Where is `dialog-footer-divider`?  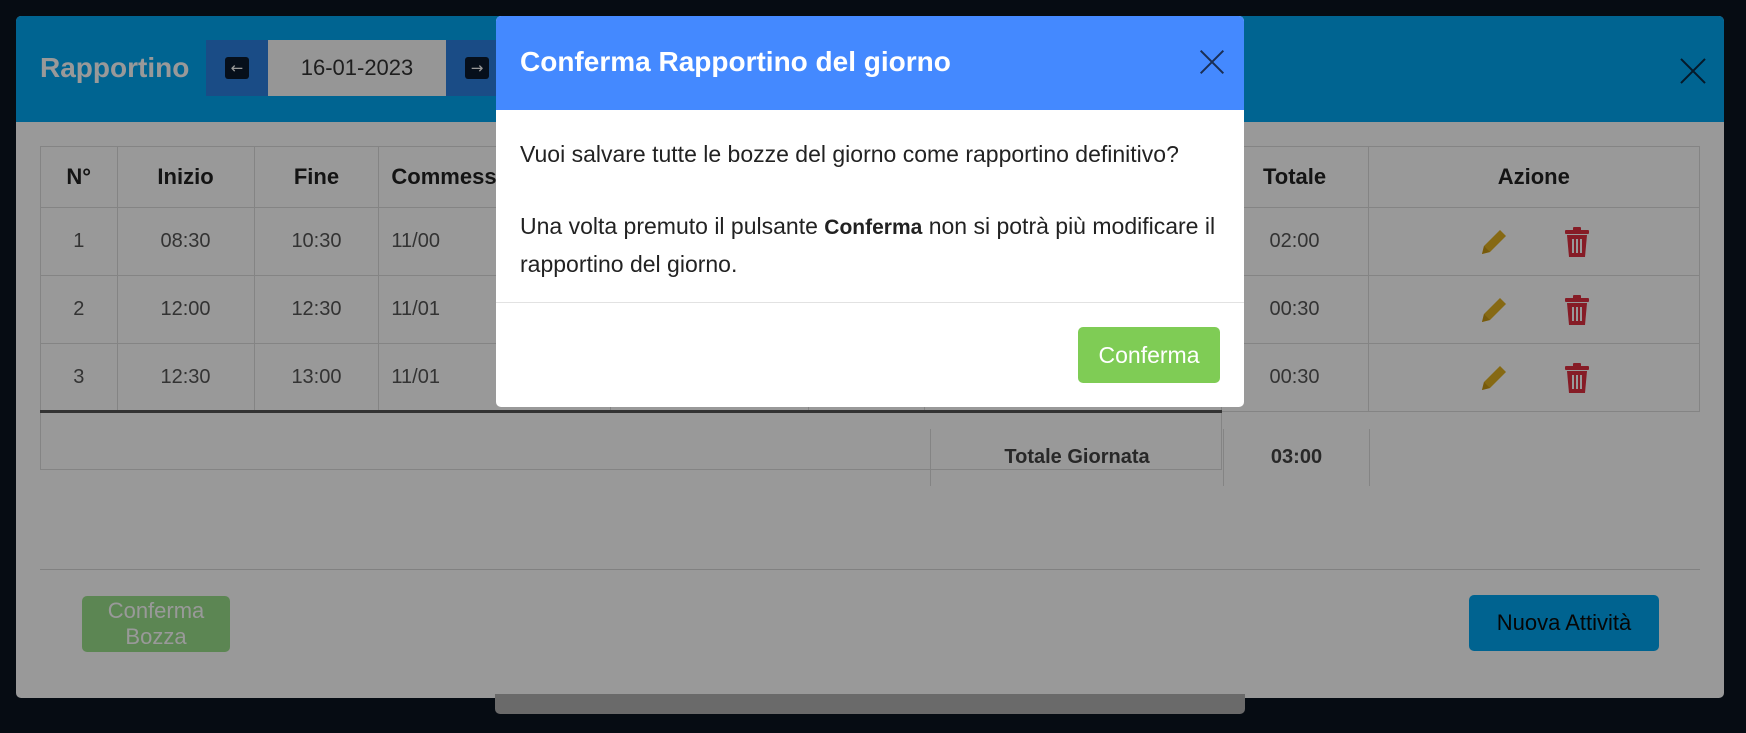
dialog-footer-divider is located at coordinates (870, 302).